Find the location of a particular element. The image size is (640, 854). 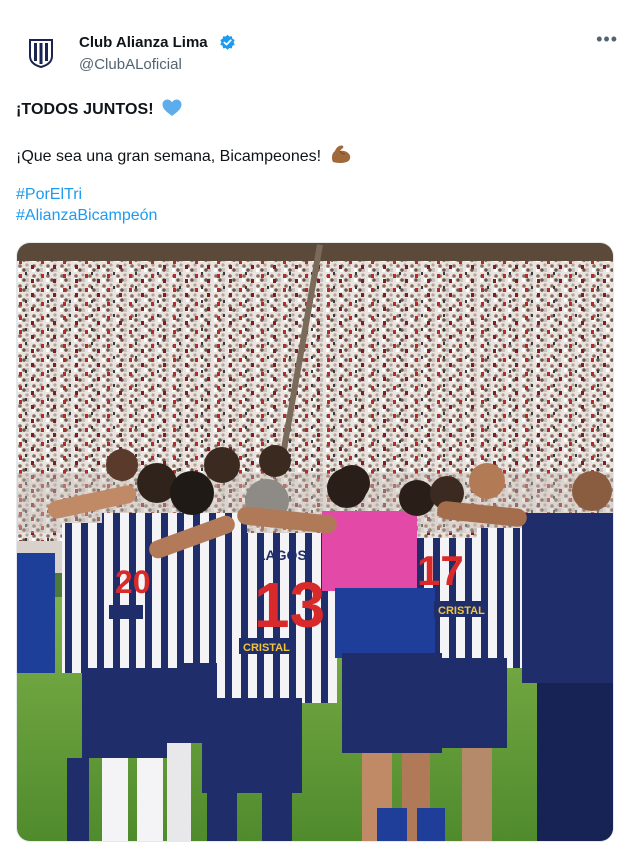

more-options-icon: ••• is located at coordinates (607, 39).